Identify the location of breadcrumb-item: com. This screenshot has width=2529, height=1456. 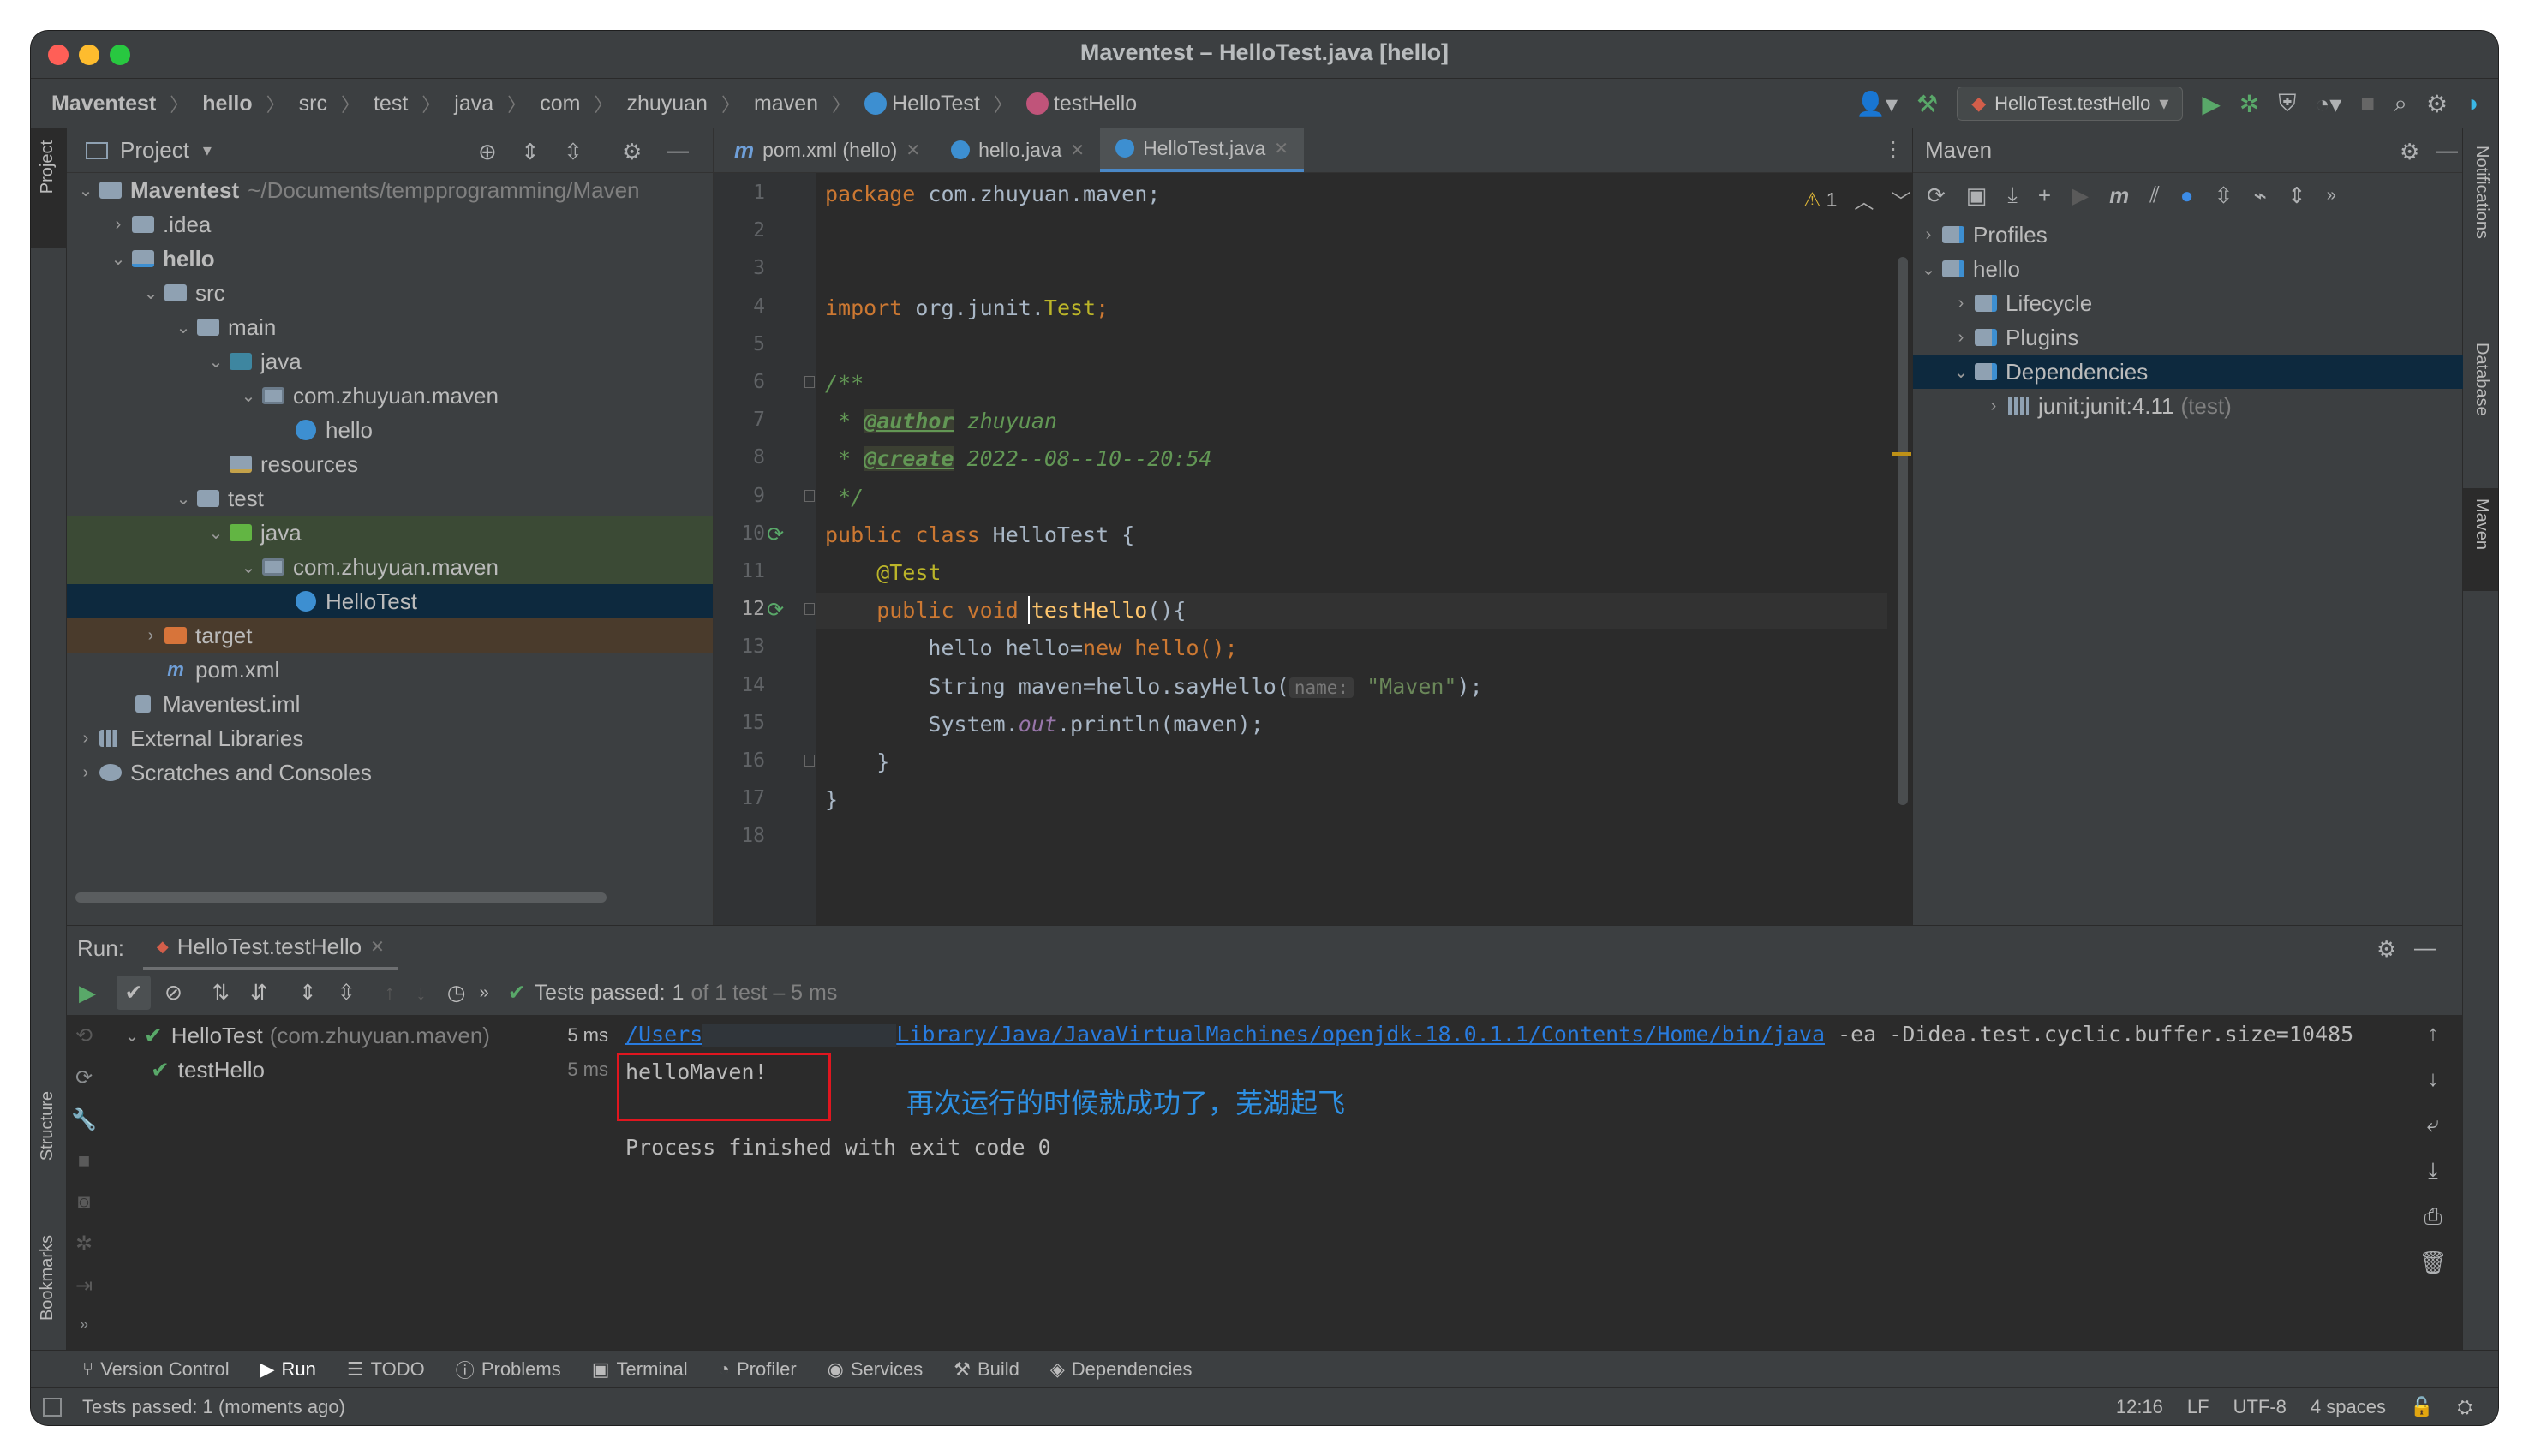
(560, 104).